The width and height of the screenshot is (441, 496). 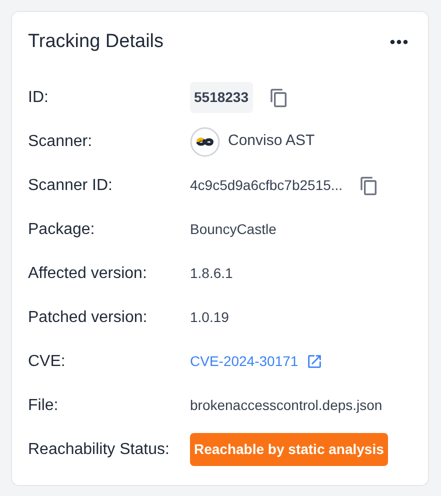 What do you see at coordinates (47, 362) in the screenshot?
I see `field-label: CVE:` at bounding box center [47, 362].